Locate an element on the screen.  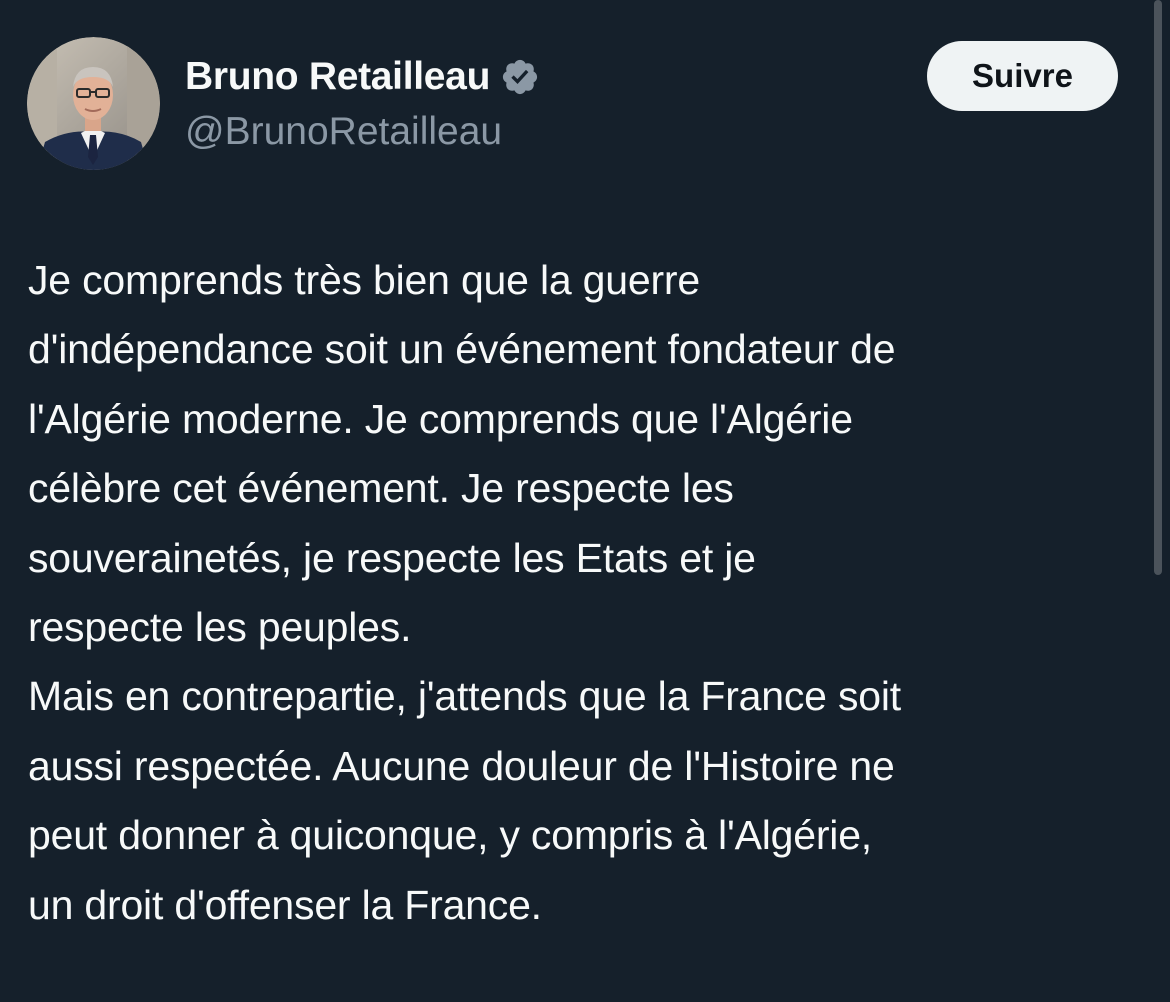
follow-button: Suivre is located at coordinates (1022, 76).